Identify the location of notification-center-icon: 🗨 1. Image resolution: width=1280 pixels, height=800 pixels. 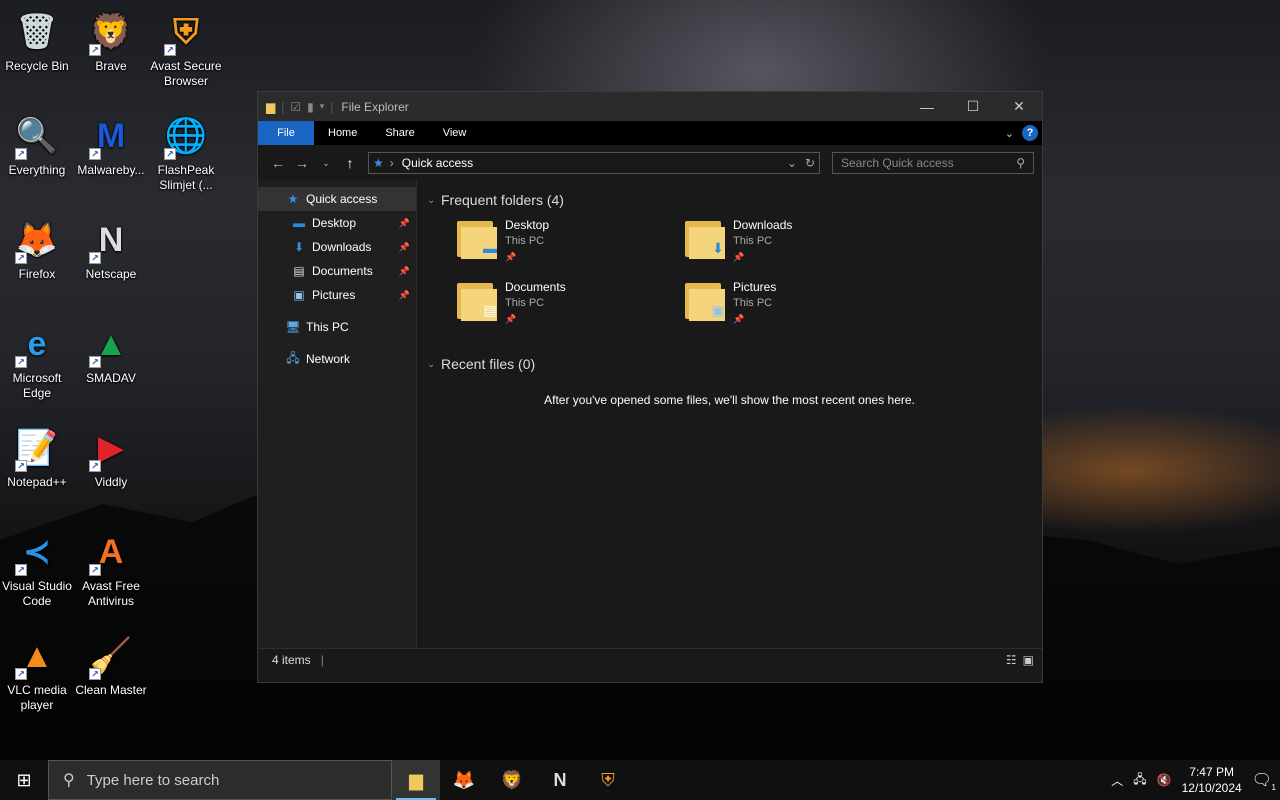
(1264, 781).